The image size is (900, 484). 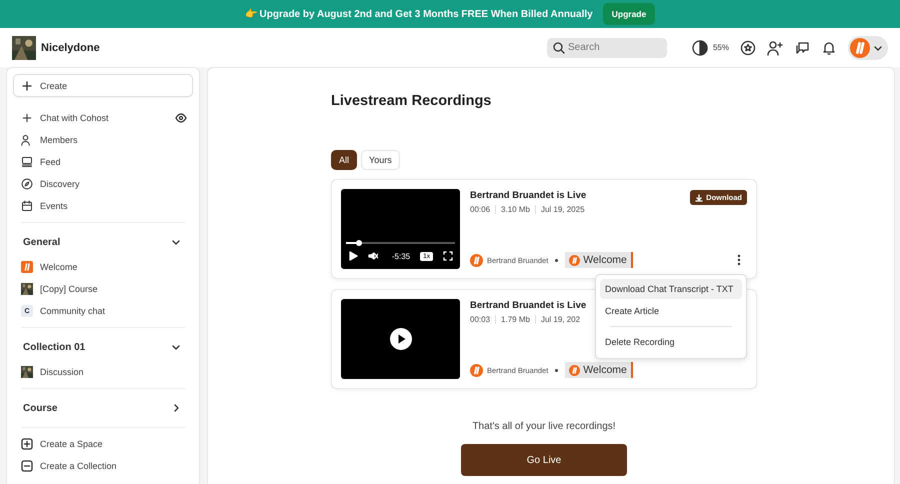 I want to click on filter-tab: Yours, so click(x=380, y=160).